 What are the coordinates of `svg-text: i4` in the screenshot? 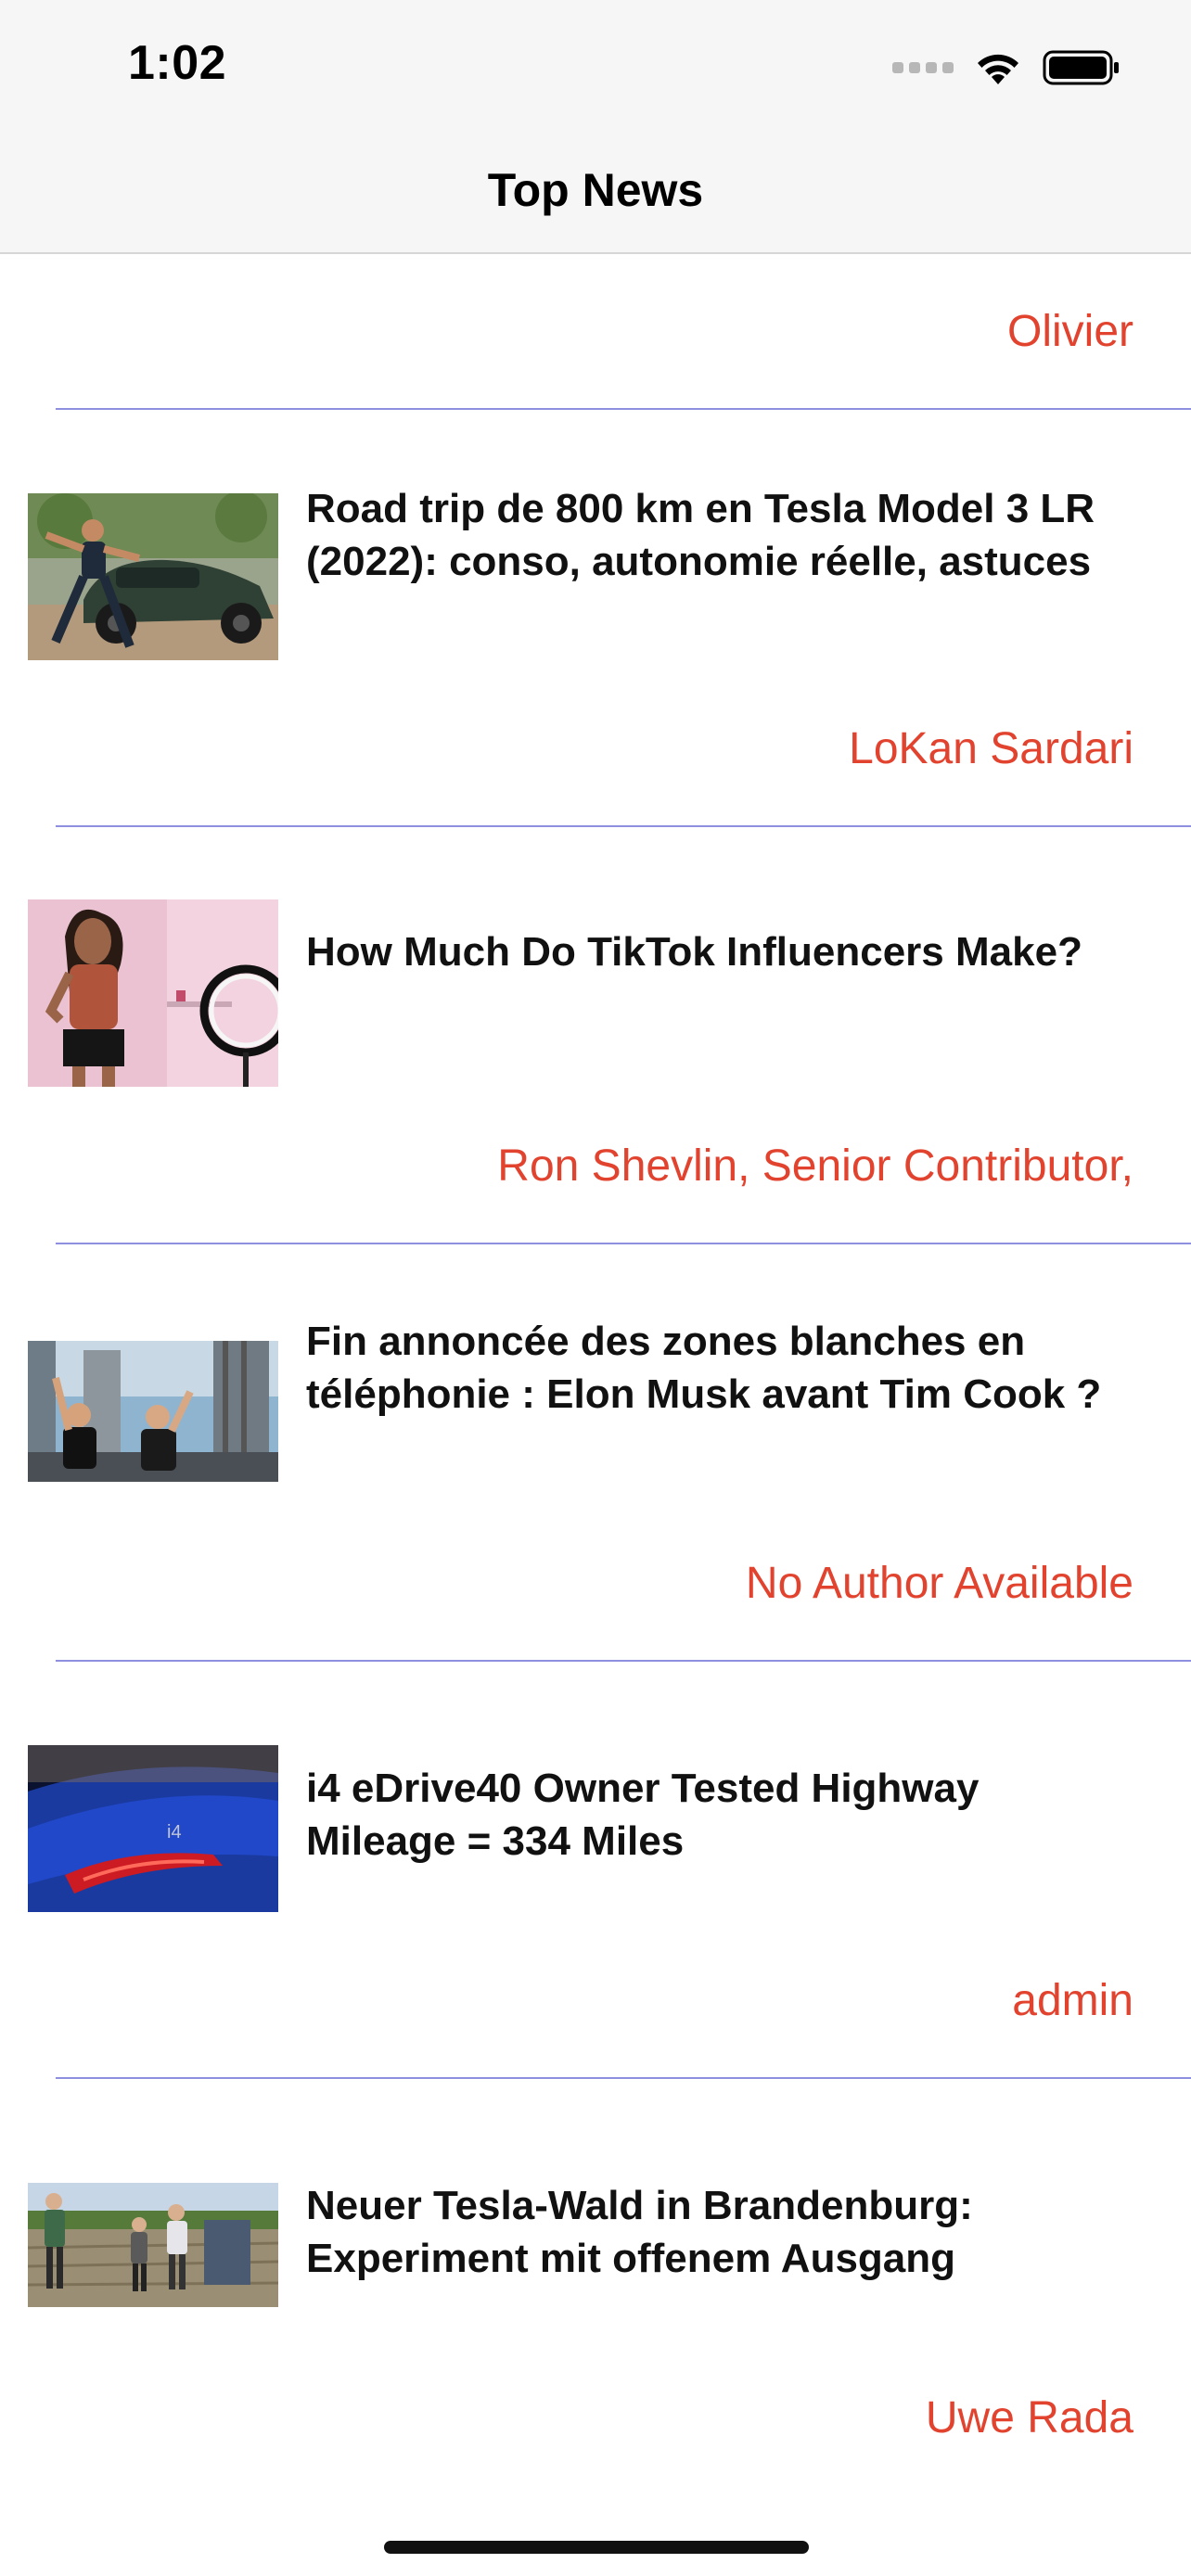 It's located at (174, 1833).